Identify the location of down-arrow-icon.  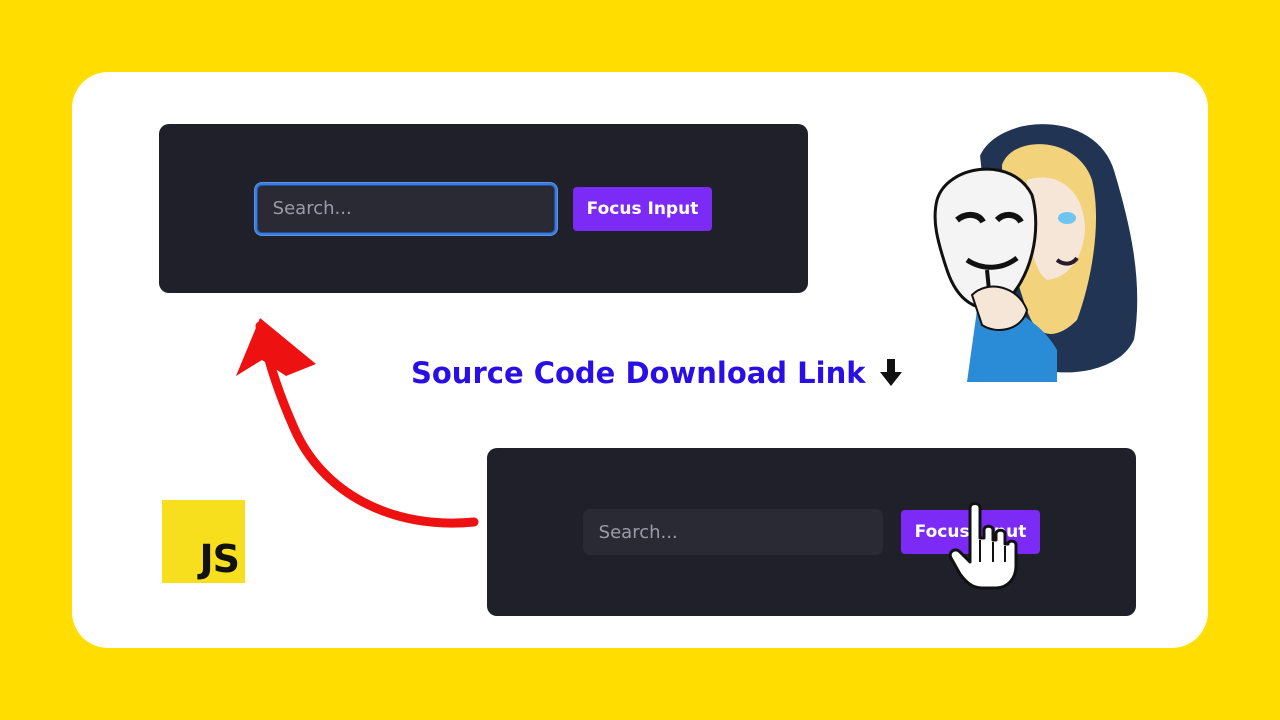
(890, 372).